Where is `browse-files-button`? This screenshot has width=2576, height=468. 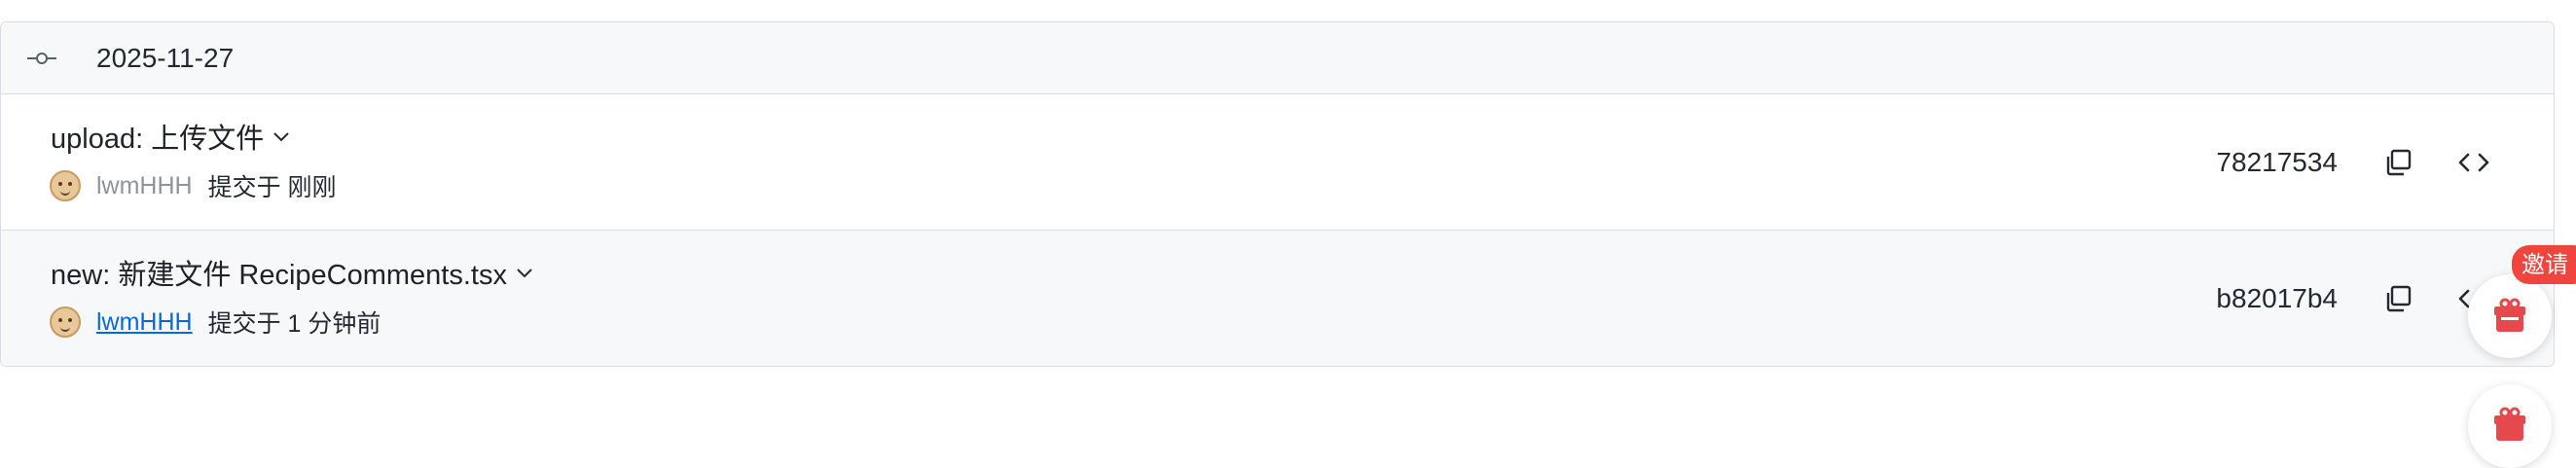
browse-files-button is located at coordinates (2473, 162).